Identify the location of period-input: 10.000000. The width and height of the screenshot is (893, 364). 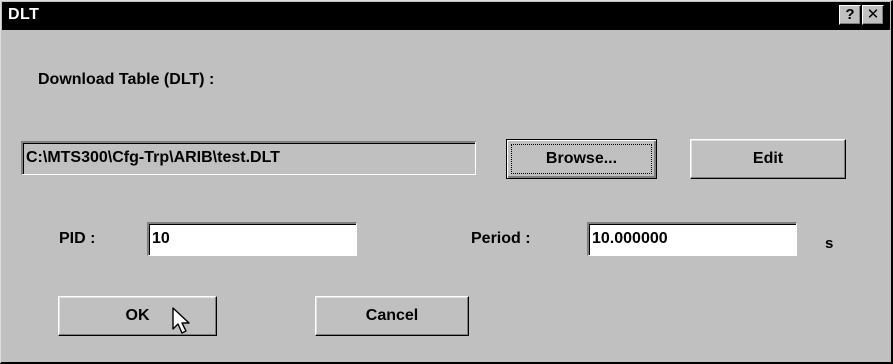
(692, 239).